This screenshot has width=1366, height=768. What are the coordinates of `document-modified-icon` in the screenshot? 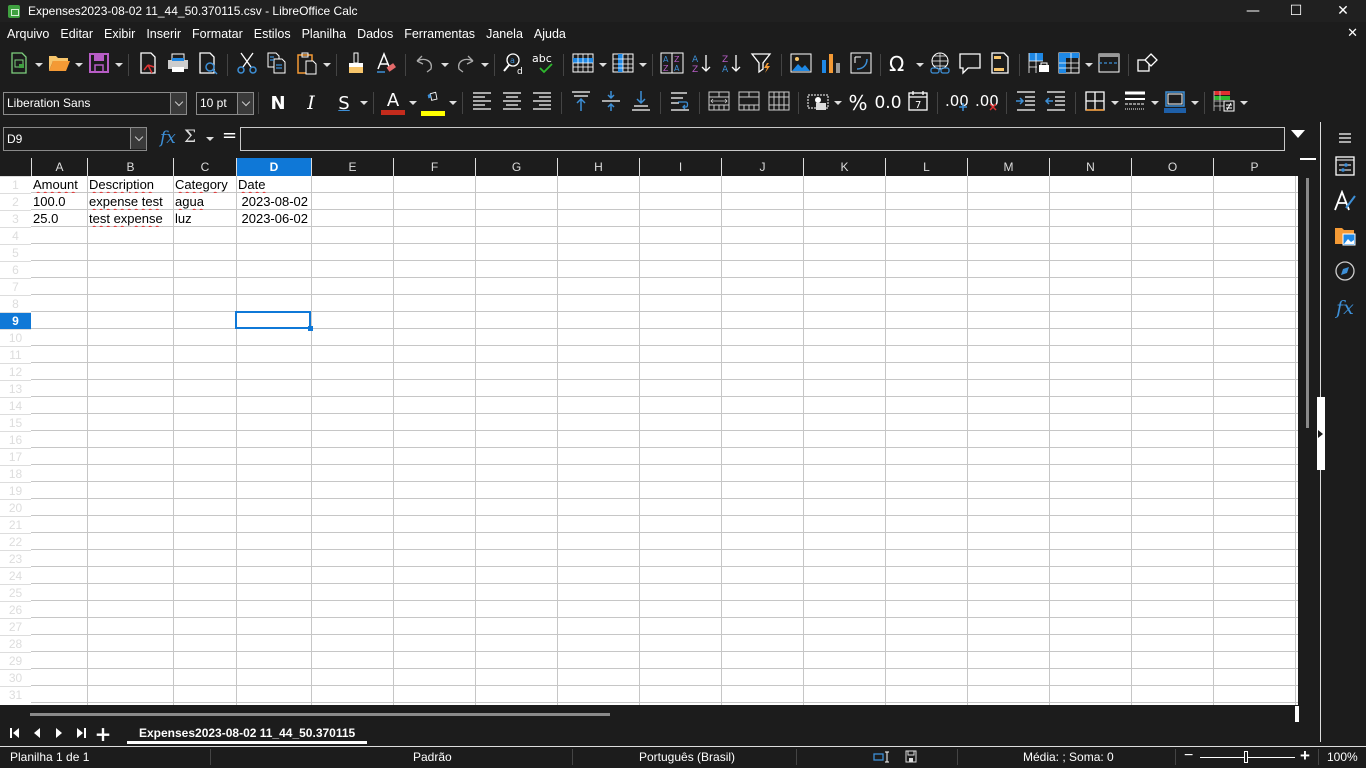 It's located at (911, 758).